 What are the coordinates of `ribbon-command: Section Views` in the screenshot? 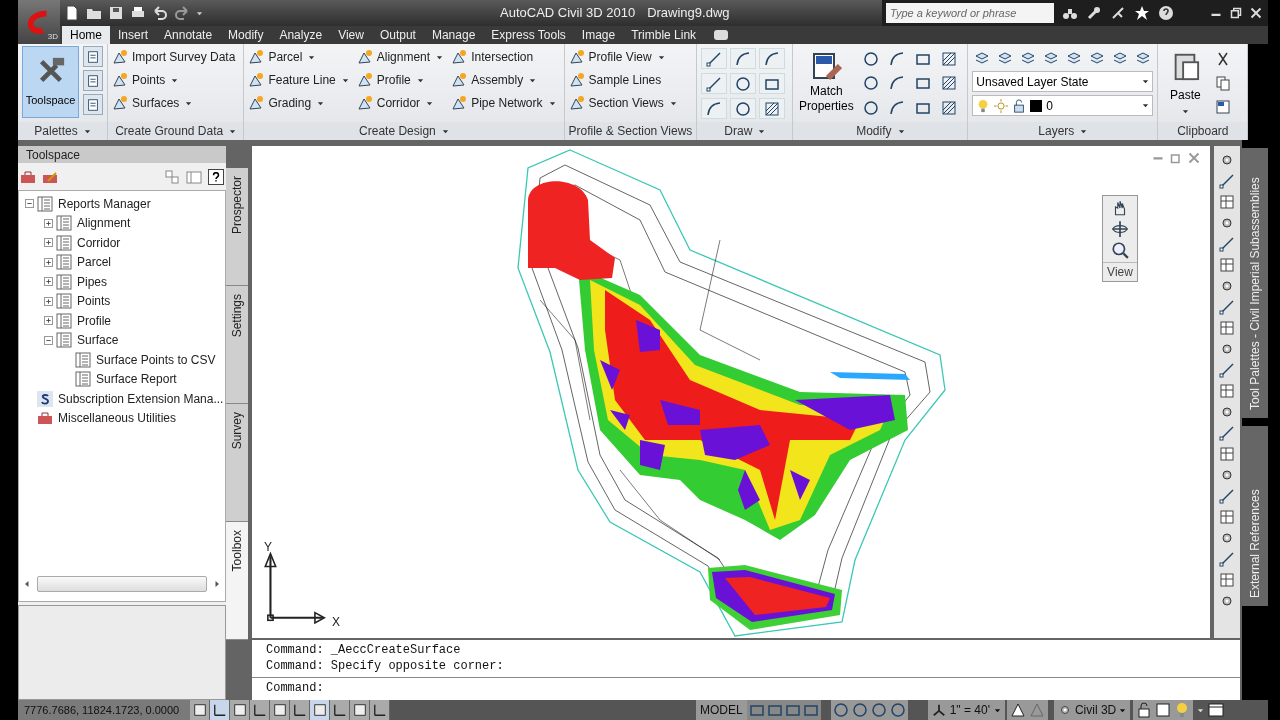 It's located at (622, 103).